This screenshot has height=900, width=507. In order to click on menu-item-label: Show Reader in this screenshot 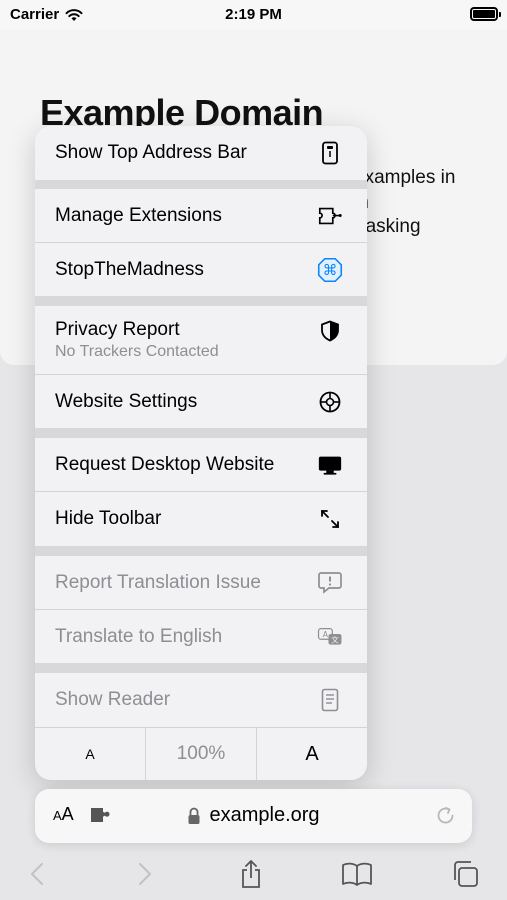, I will do `click(113, 699)`.